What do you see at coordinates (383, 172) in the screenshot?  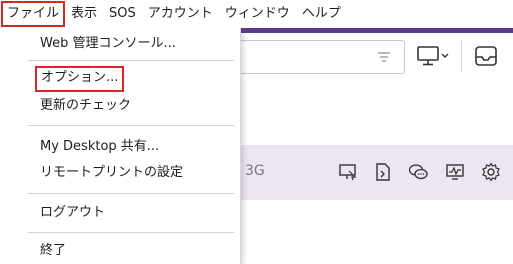 I see `file-transfer-icon` at bounding box center [383, 172].